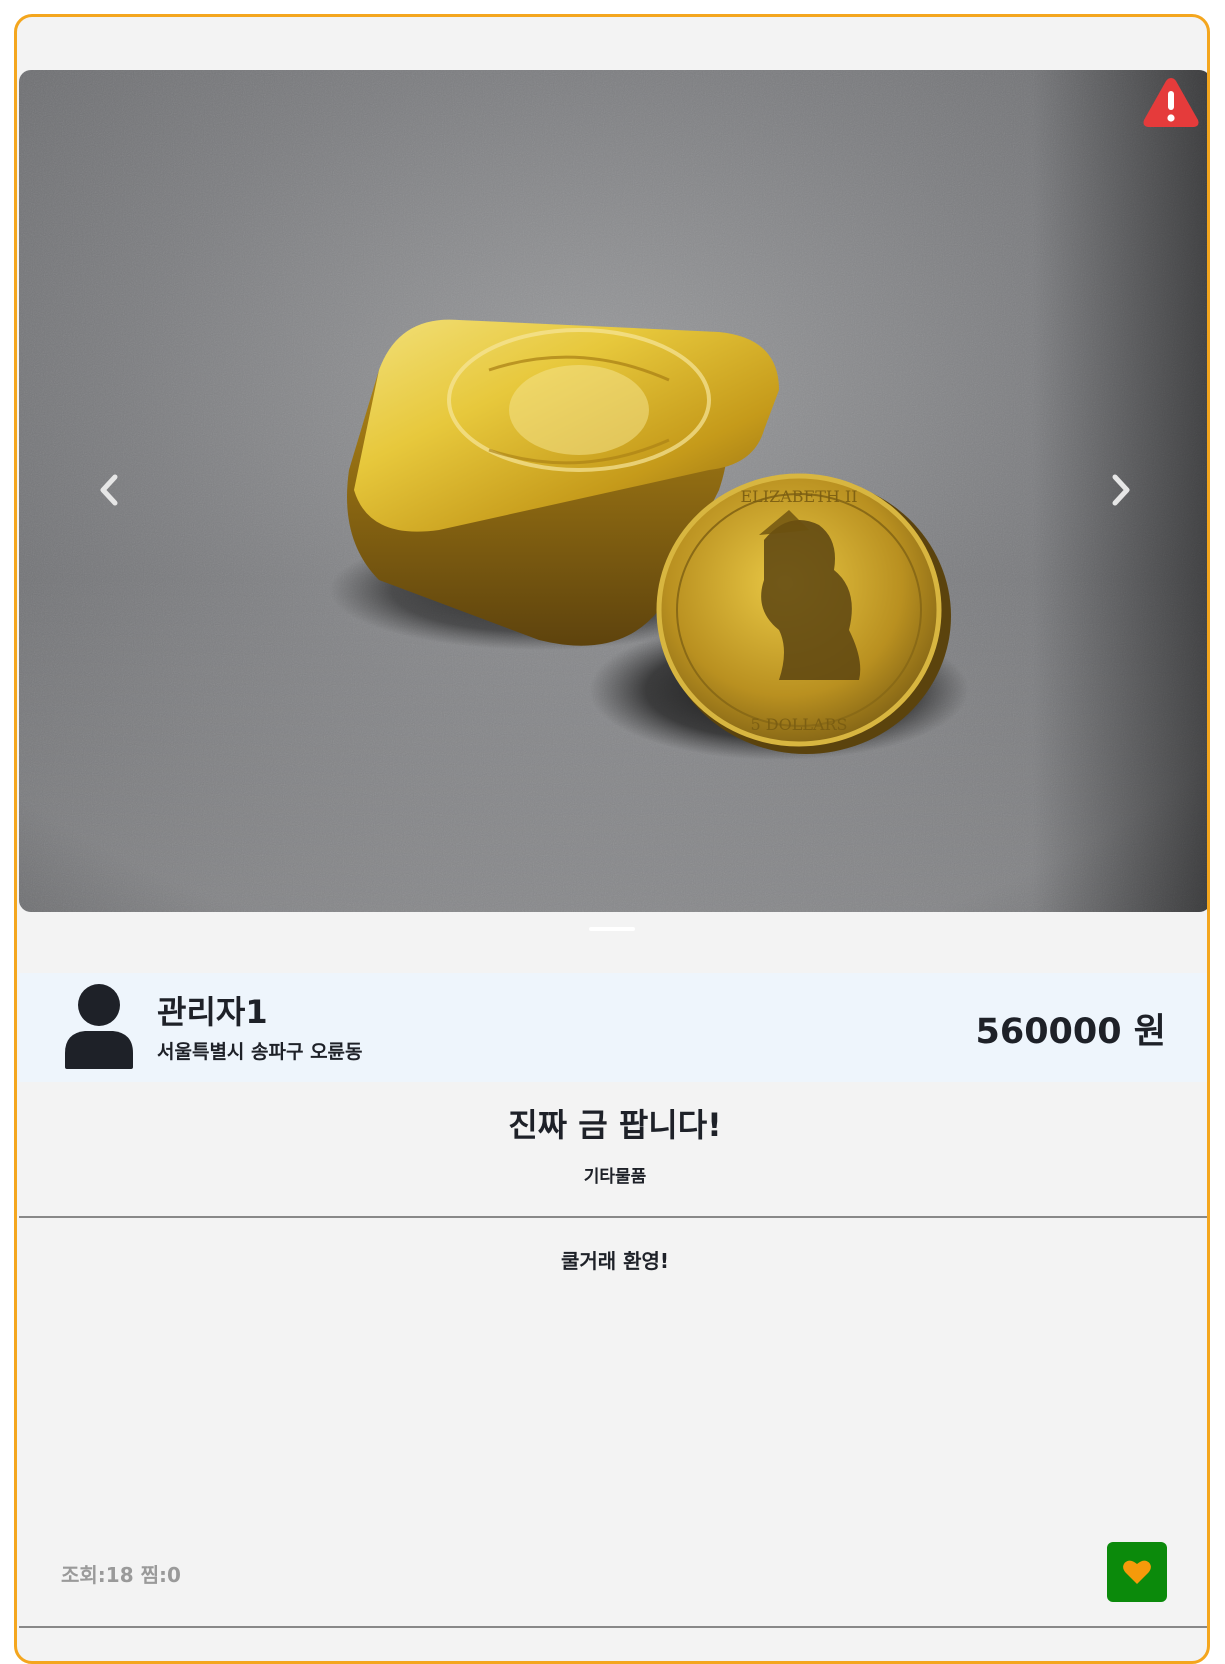 This screenshot has height=1664, width=1225. What do you see at coordinates (615, 1125) in the screenshot?
I see `product-title: 진짜 금 팝니다!` at bounding box center [615, 1125].